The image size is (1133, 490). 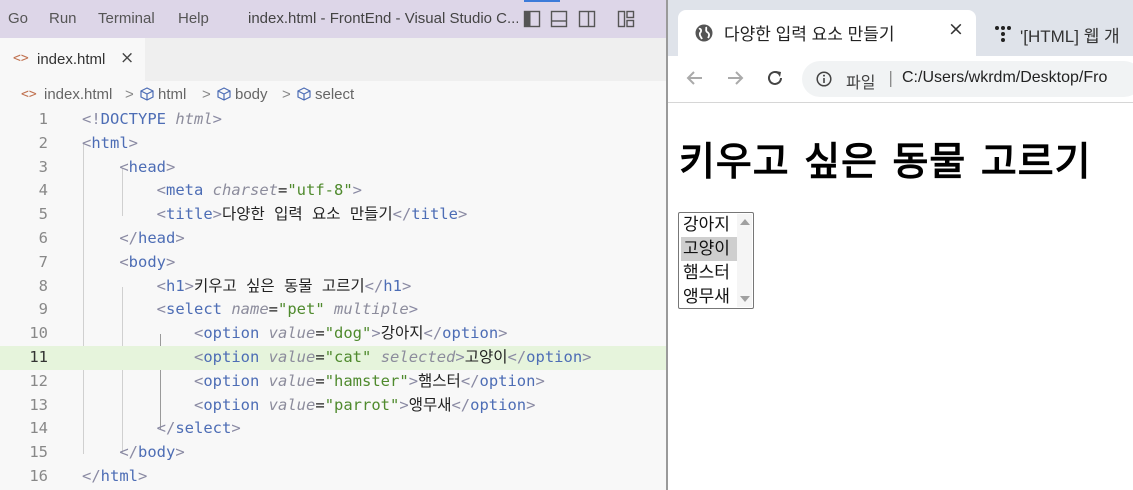 What do you see at coordinates (110, 142) in the screenshot?
I see `code-text: <html>` at bounding box center [110, 142].